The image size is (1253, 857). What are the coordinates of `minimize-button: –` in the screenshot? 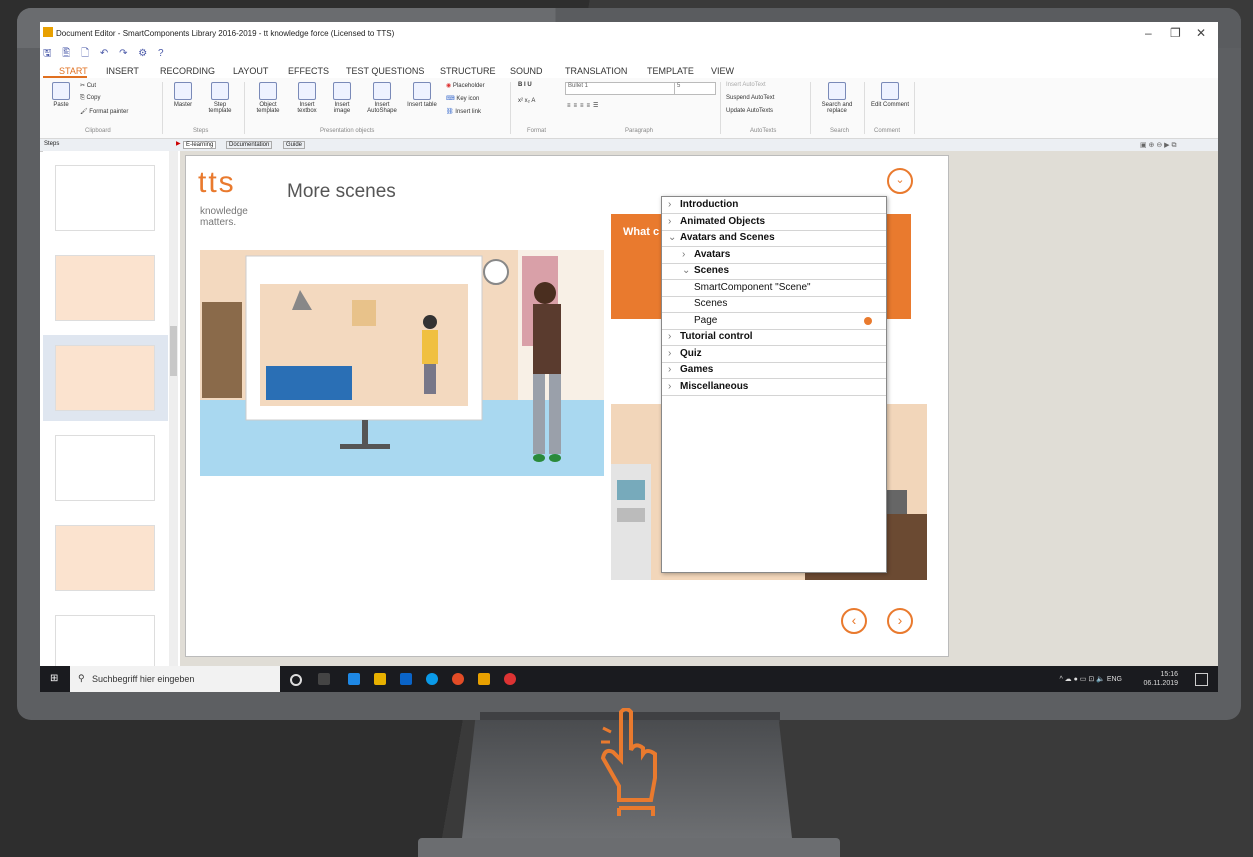 It's located at (1148, 33).